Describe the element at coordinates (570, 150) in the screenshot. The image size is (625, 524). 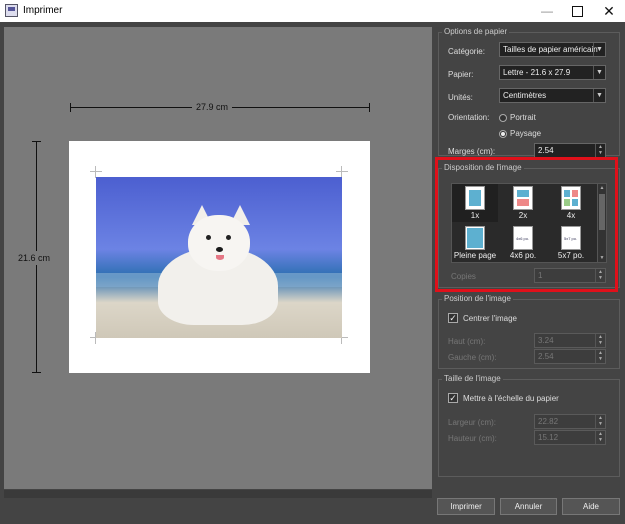
I see `margins-input: 2.54 ▲ ▼` at that location.